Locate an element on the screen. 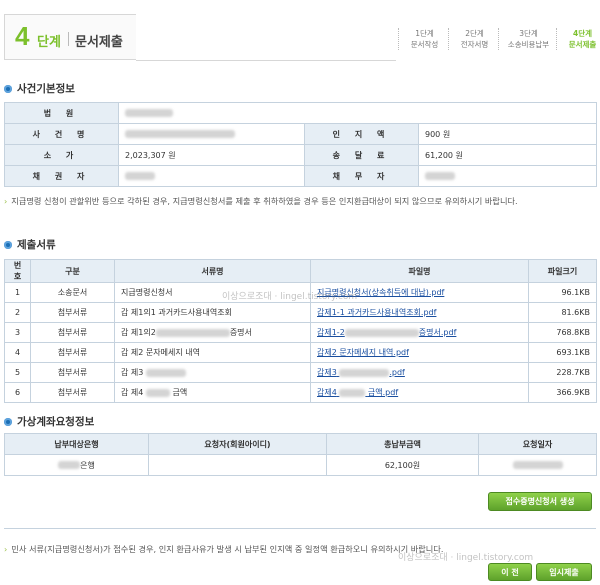 The width and height of the screenshot is (600, 585). file-link: 갑제3 .pdf is located at coordinates (361, 372).